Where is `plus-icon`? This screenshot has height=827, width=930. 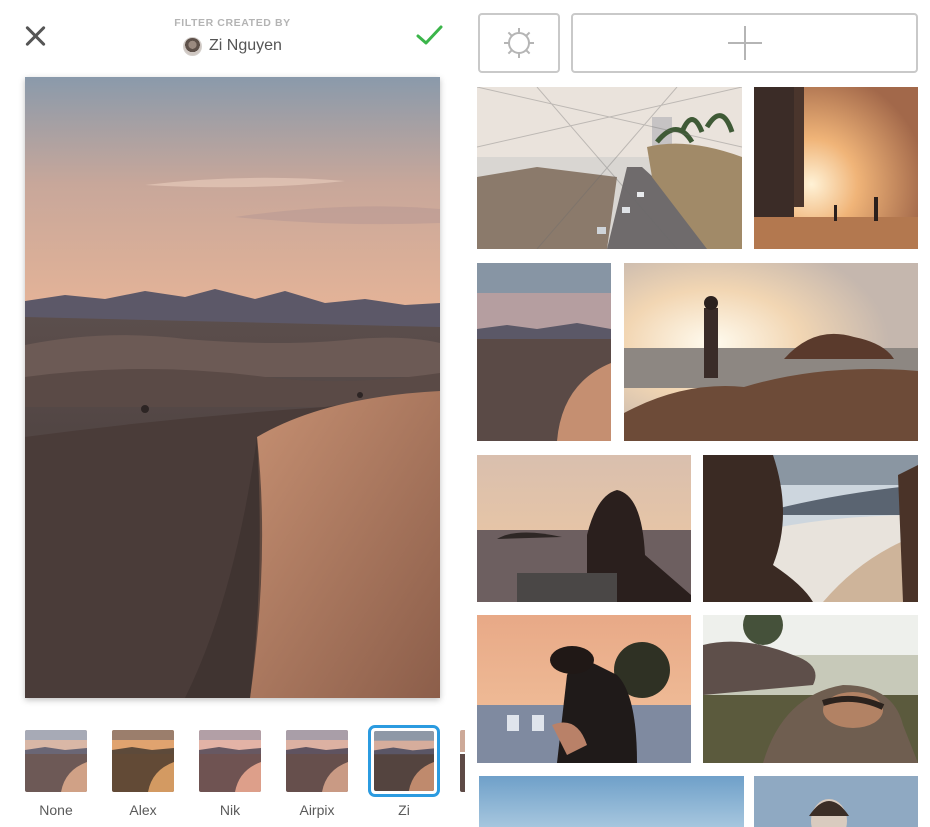
plus-icon is located at coordinates (744, 43).